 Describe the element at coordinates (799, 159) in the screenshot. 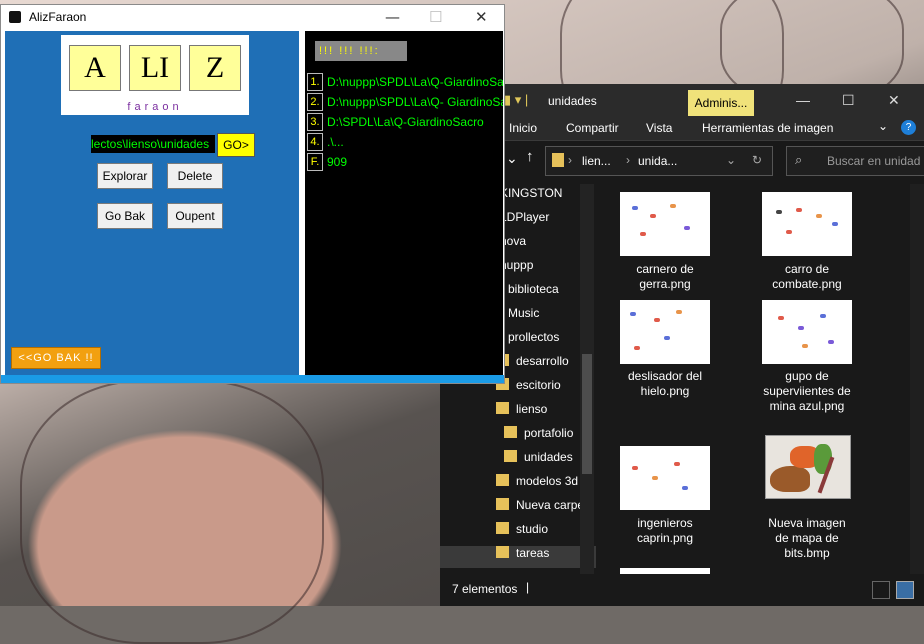

I see `search-icon: ⌕` at that location.